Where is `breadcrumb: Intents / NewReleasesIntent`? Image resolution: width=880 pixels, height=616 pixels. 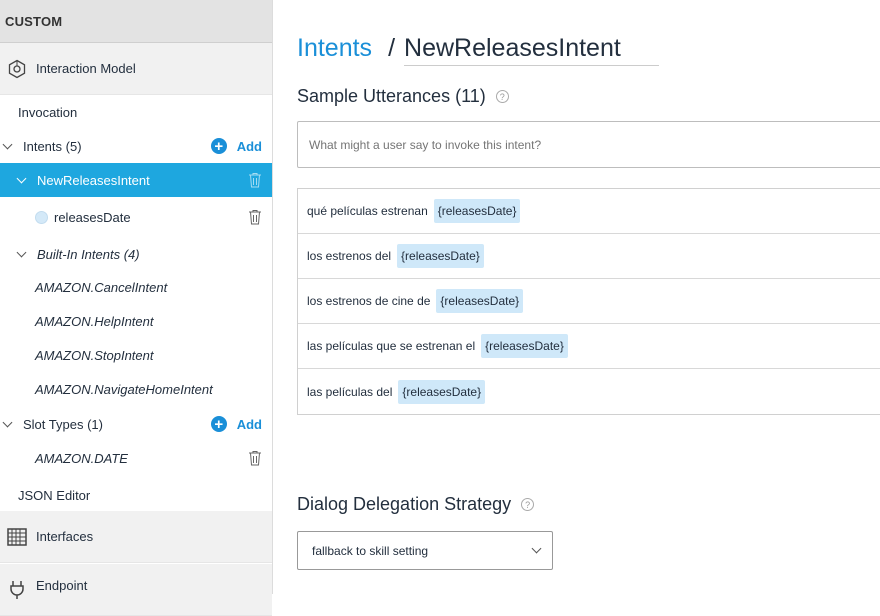 breadcrumb: Intents / NewReleasesIntent is located at coordinates (478, 50).